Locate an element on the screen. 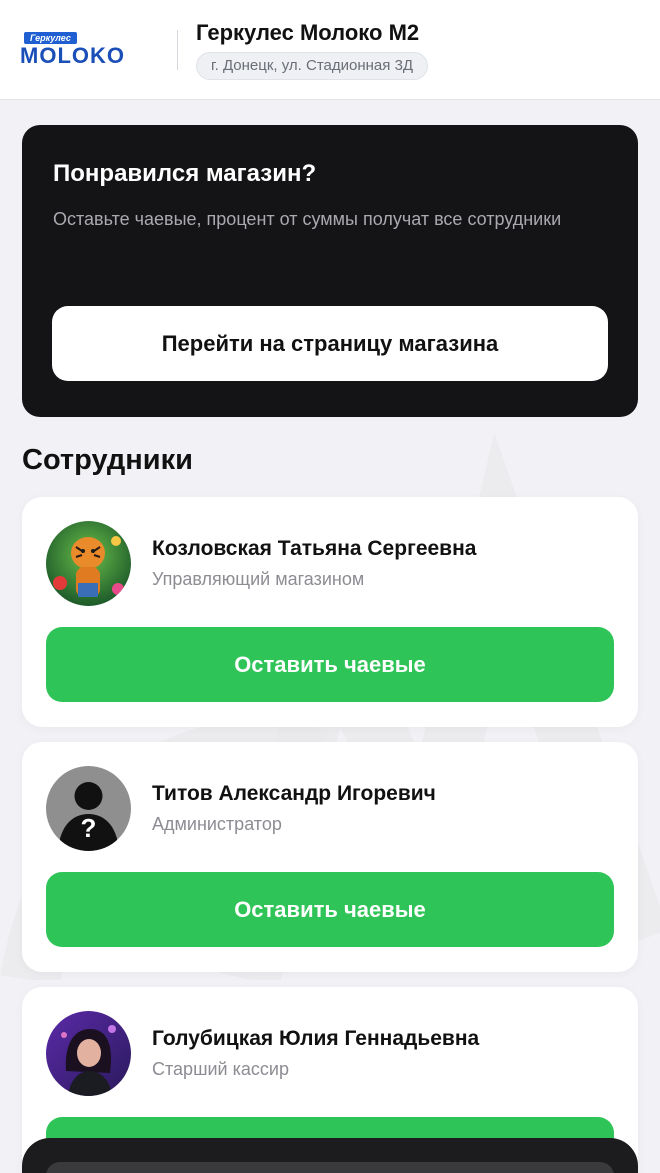  store-logo: Геркулес MOLOKO is located at coordinates (90, 50).